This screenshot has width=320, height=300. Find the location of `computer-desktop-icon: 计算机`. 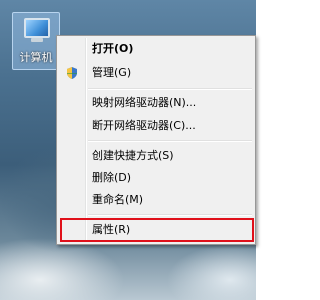

computer-desktop-icon: 计算机 is located at coordinates (36, 41).